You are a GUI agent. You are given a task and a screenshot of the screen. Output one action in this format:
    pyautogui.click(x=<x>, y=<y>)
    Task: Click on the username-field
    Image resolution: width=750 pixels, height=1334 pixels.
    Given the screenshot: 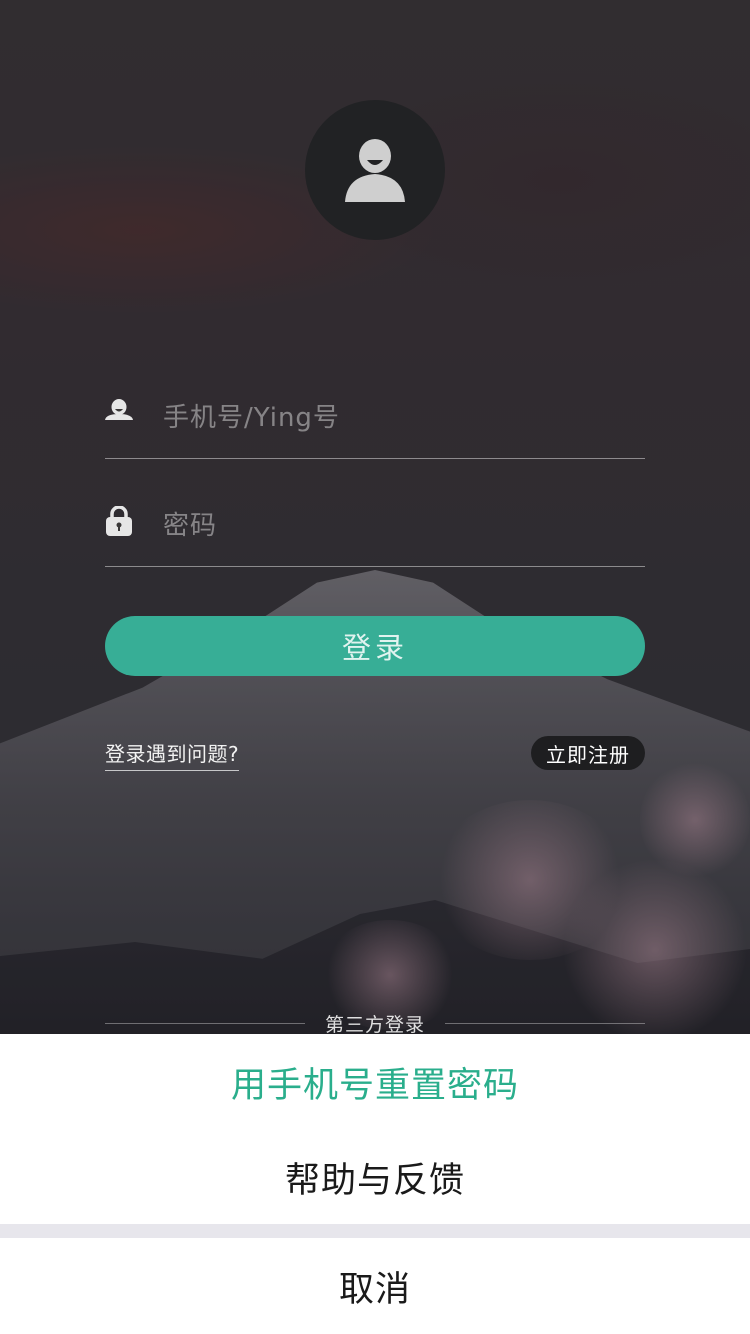 What is the action you would take?
    pyautogui.click(x=375, y=428)
    